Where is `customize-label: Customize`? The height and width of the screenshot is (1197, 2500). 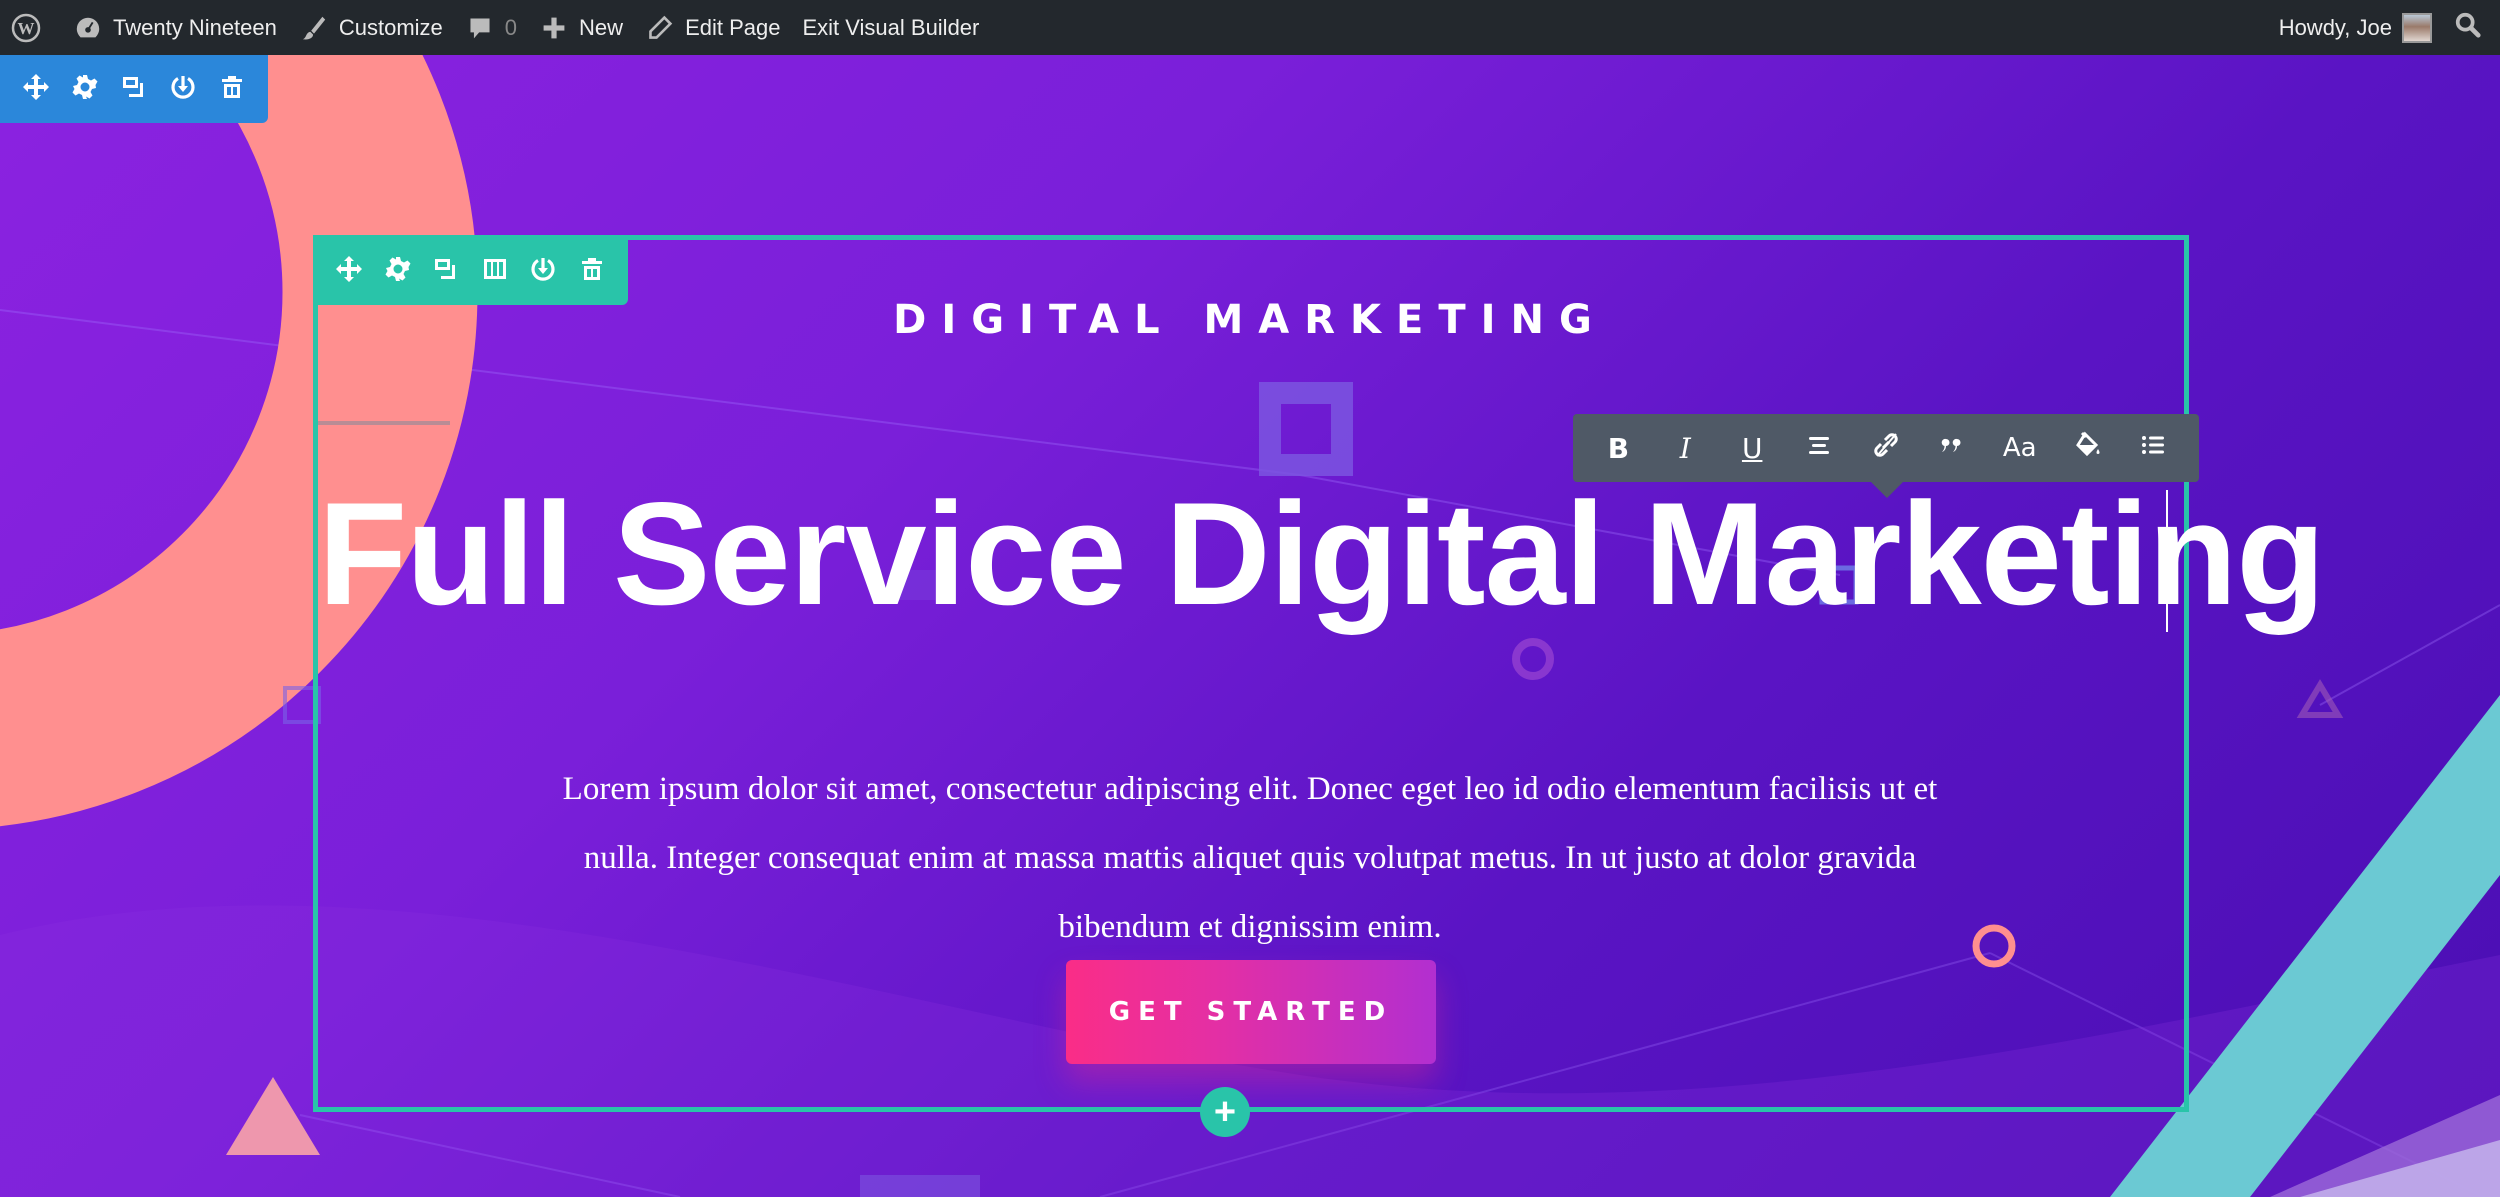 customize-label: Customize is located at coordinates (390, 27).